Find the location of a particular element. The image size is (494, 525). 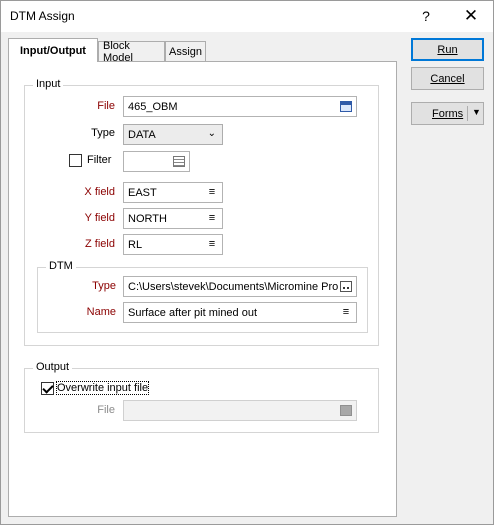

dtm-name-value: Surface after pit mined out is located at coordinates (193, 312).